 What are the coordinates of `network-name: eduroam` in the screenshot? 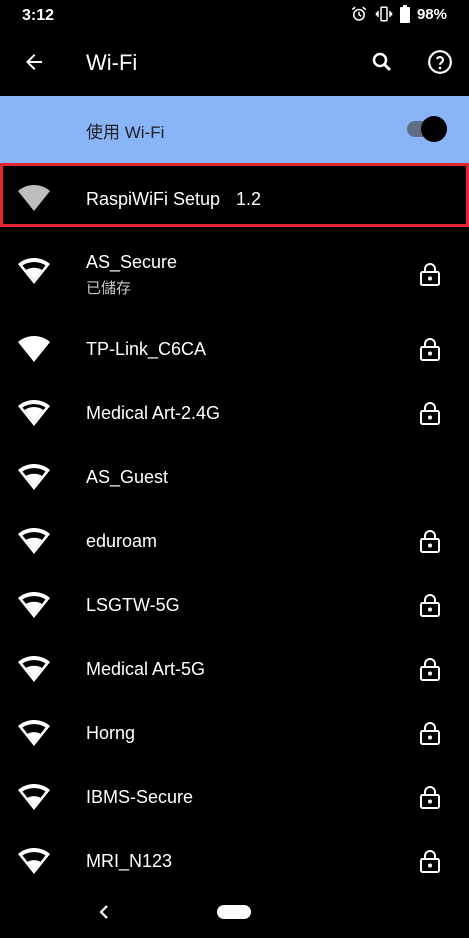 It's located at (122, 541).